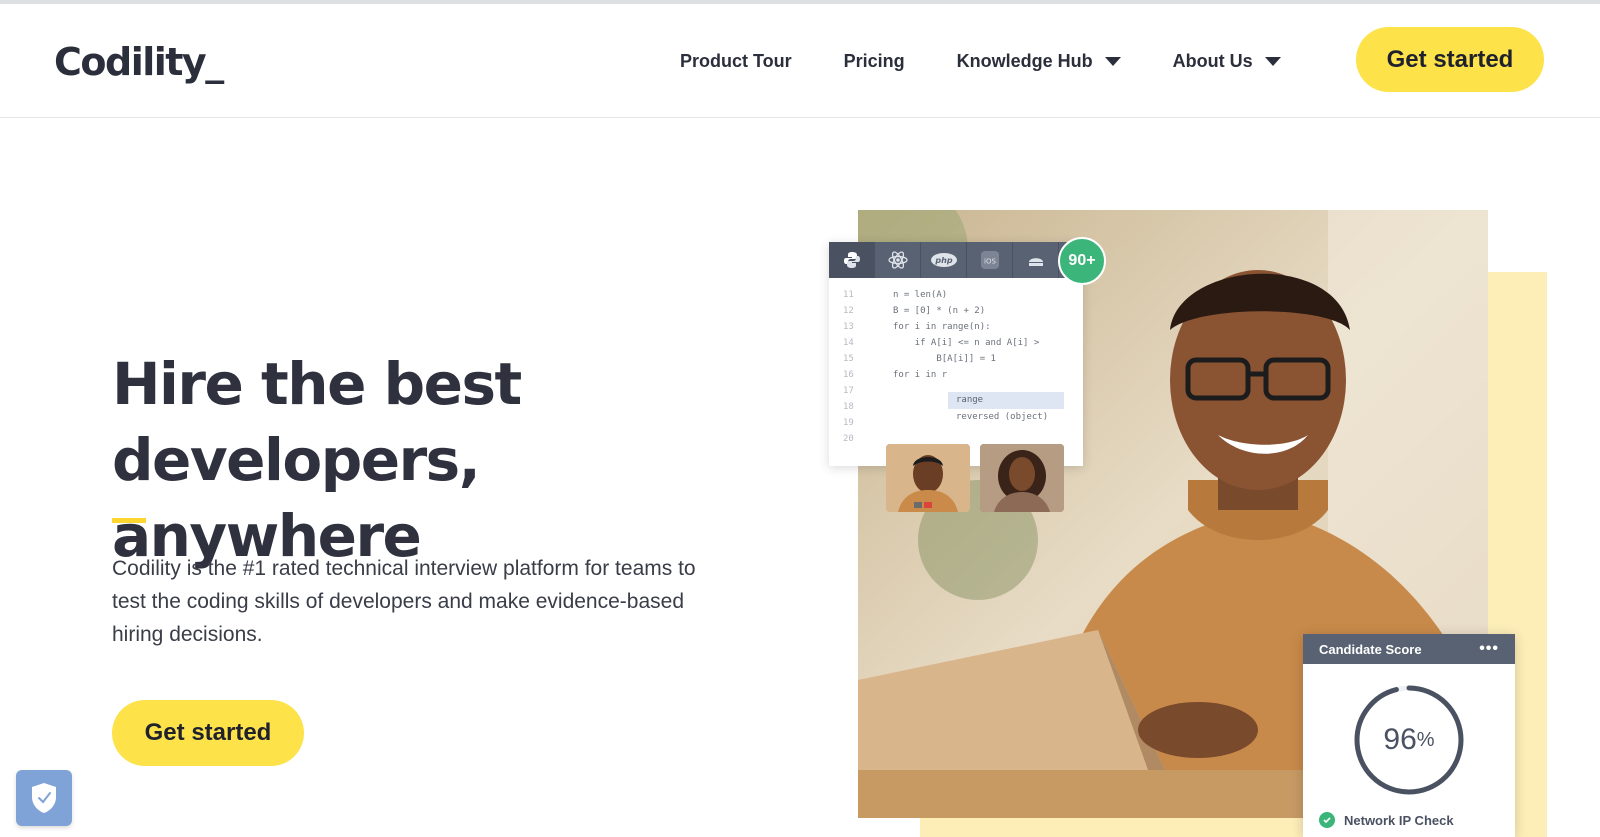 Image resolution: width=1600 pixels, height=837 pixels. I want to click on nav-label: Product Tour, so click(736, 60).